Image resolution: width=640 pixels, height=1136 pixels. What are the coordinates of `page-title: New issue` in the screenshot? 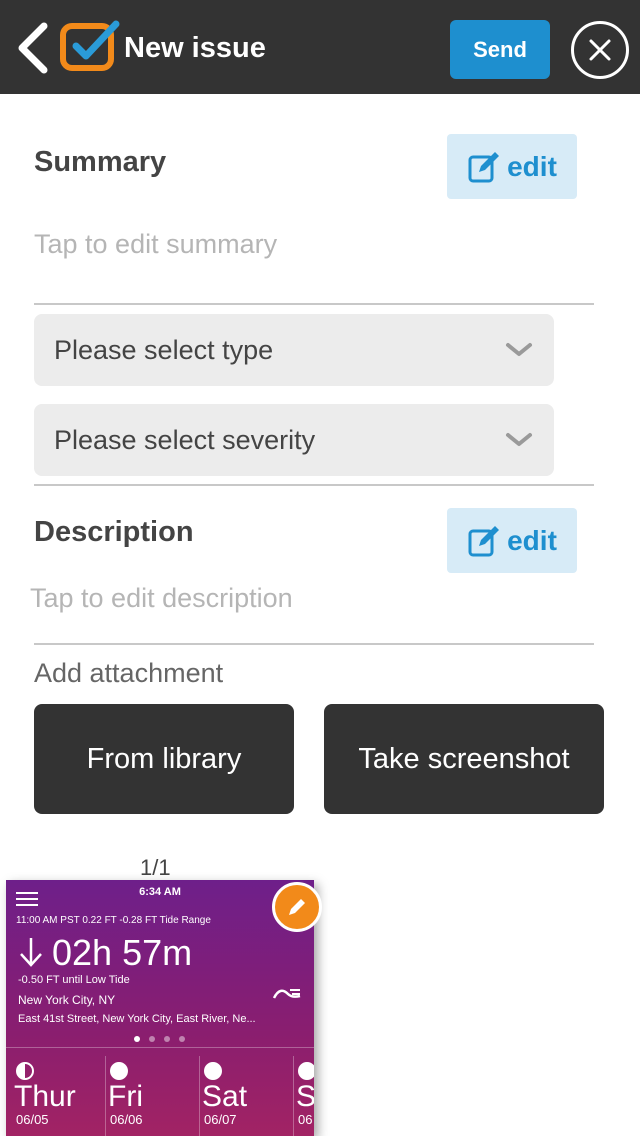 It's located at (195, 48).